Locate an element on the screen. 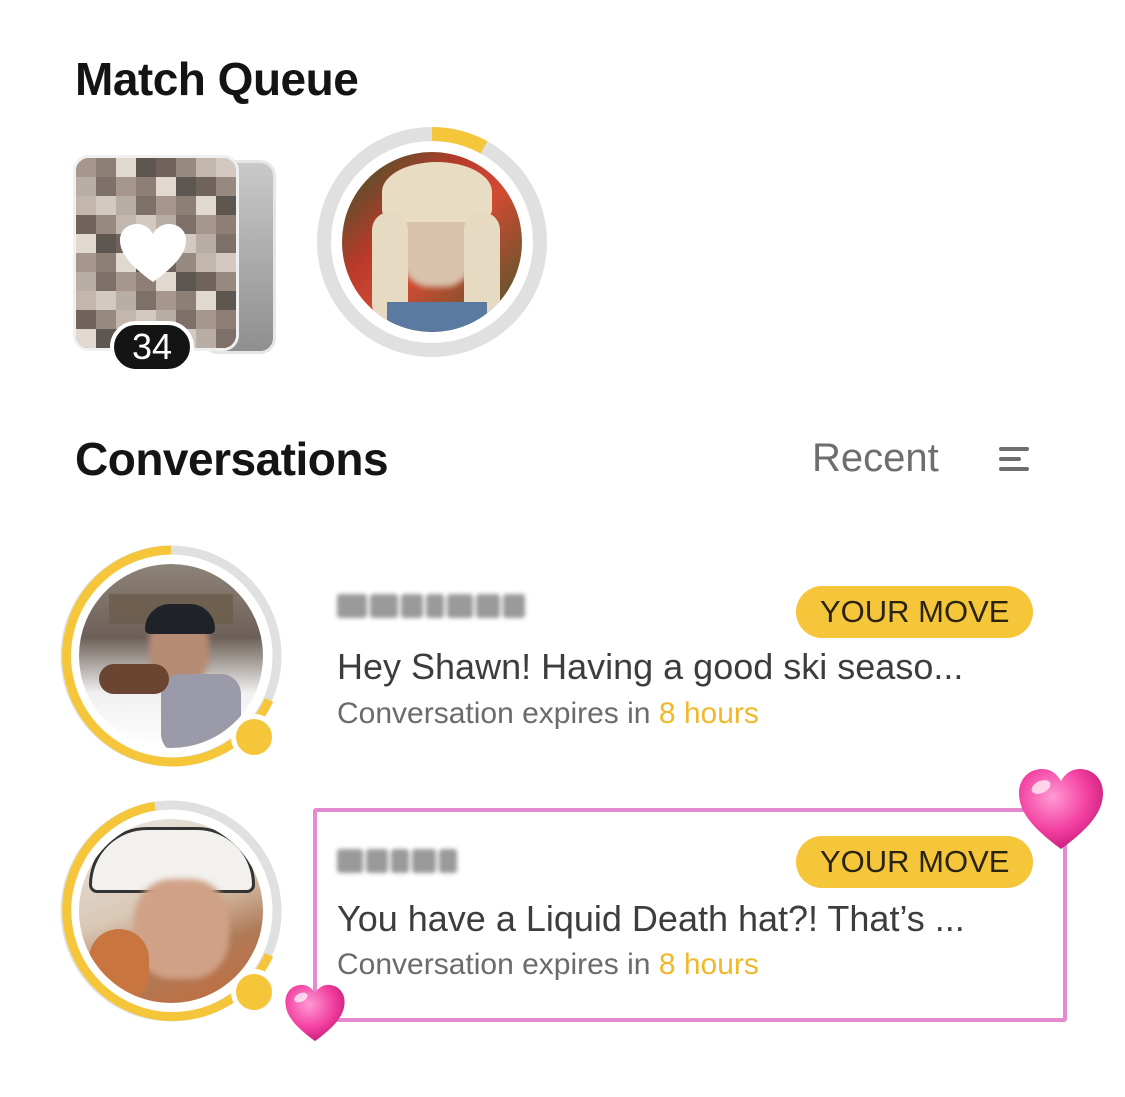 The width and height of the screenshot is (1125, 1097). match-queue-avatar is located at coordinates (432, 242).